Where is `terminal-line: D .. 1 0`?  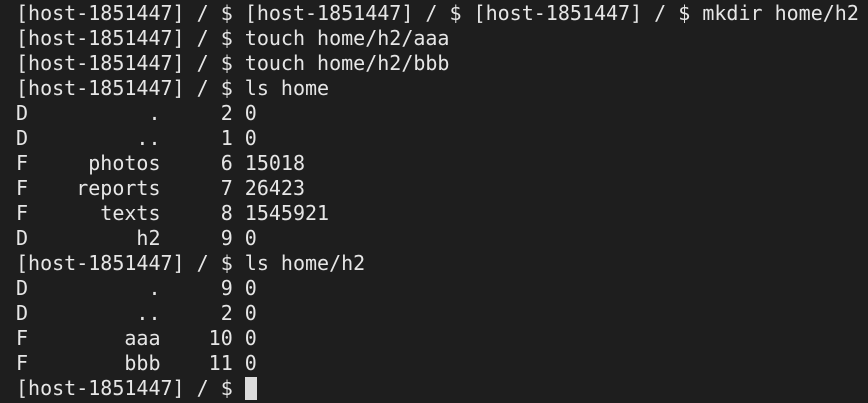
terminal-line: D .. 1 0 is located at coordinates (136, 138).